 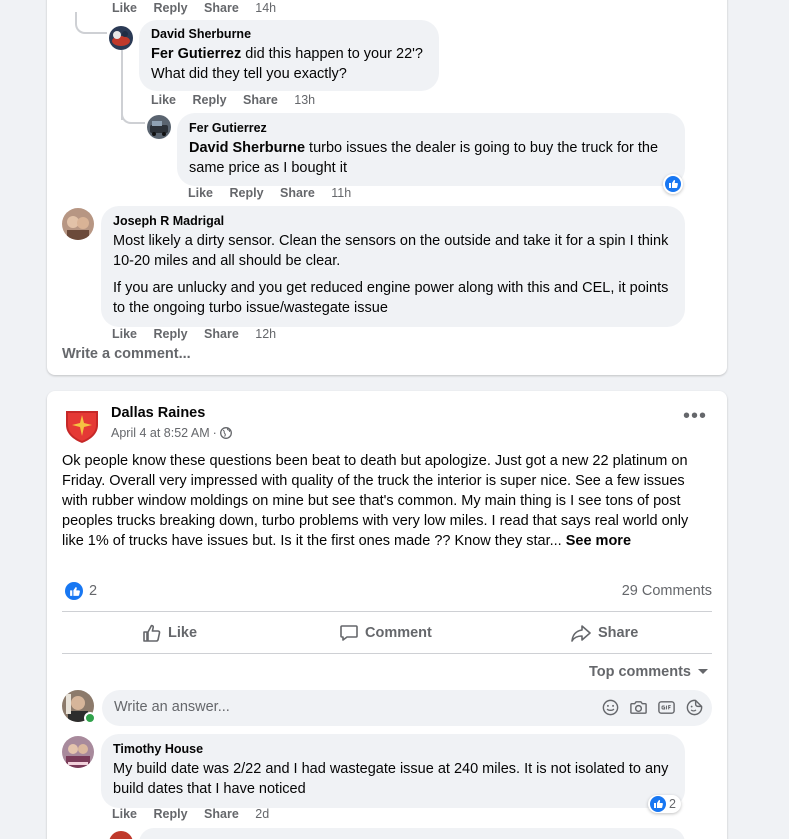 I want to click on reaction-badge, so click(x=673, y=184).